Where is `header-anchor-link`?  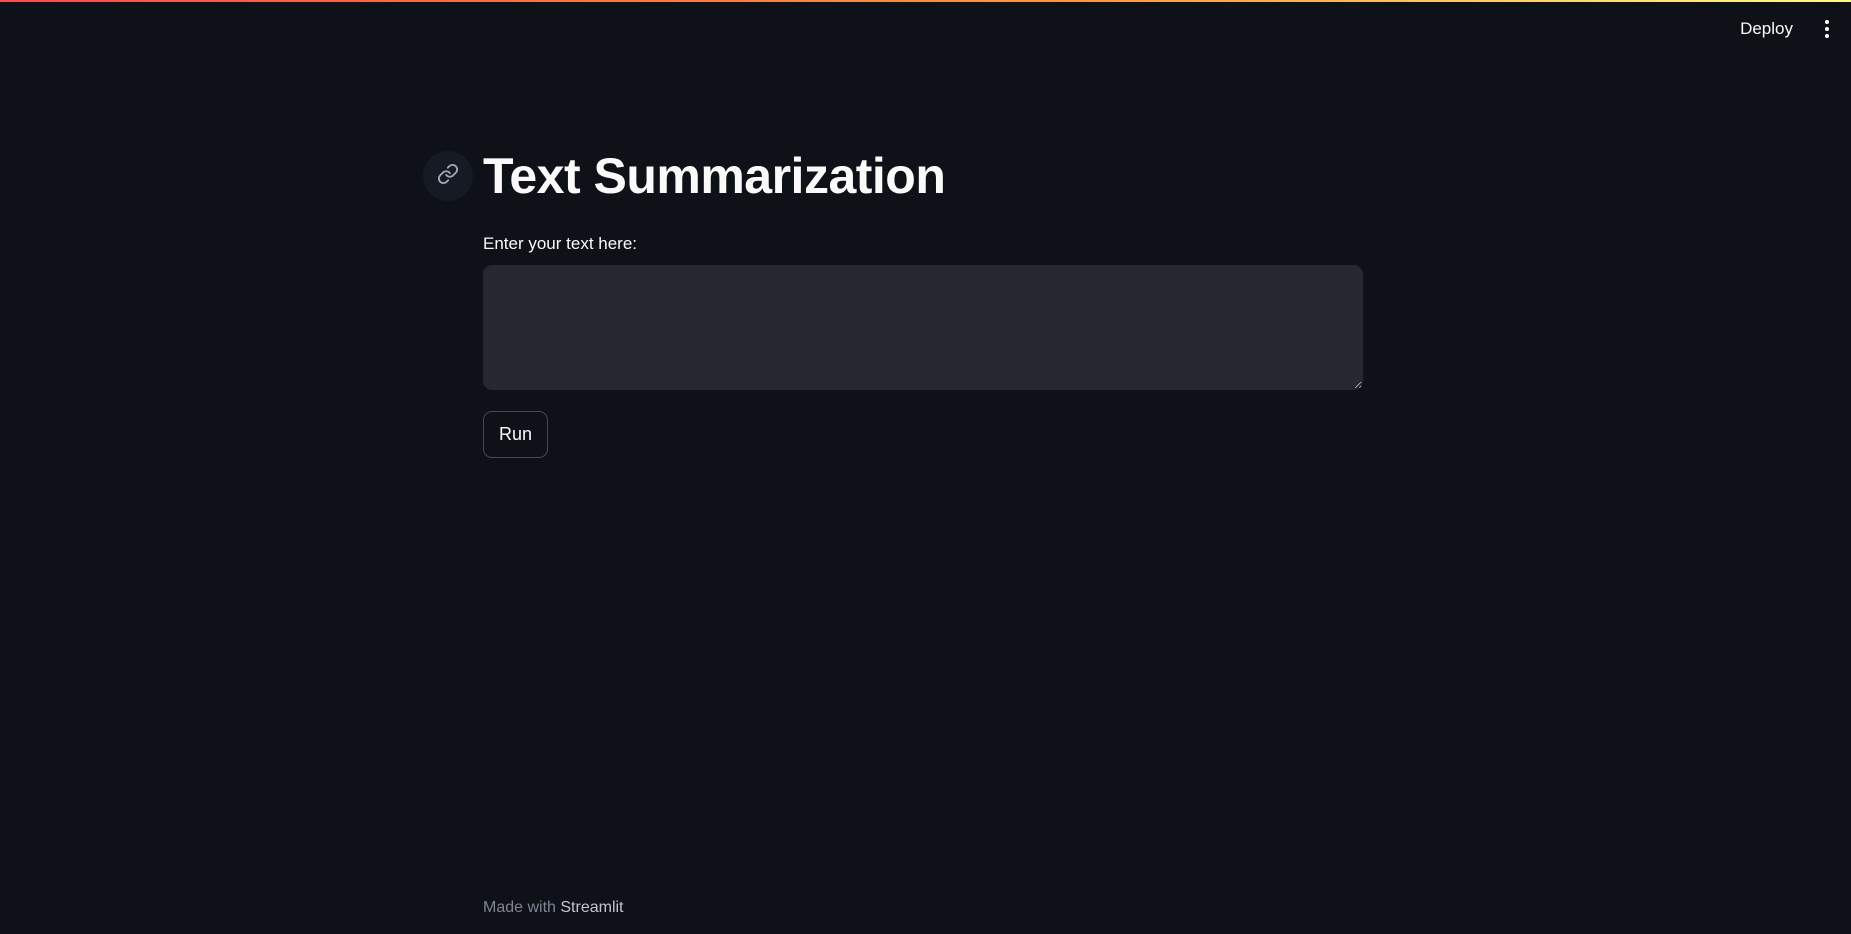
header-anchor-link is located at coordinates (448, 176).